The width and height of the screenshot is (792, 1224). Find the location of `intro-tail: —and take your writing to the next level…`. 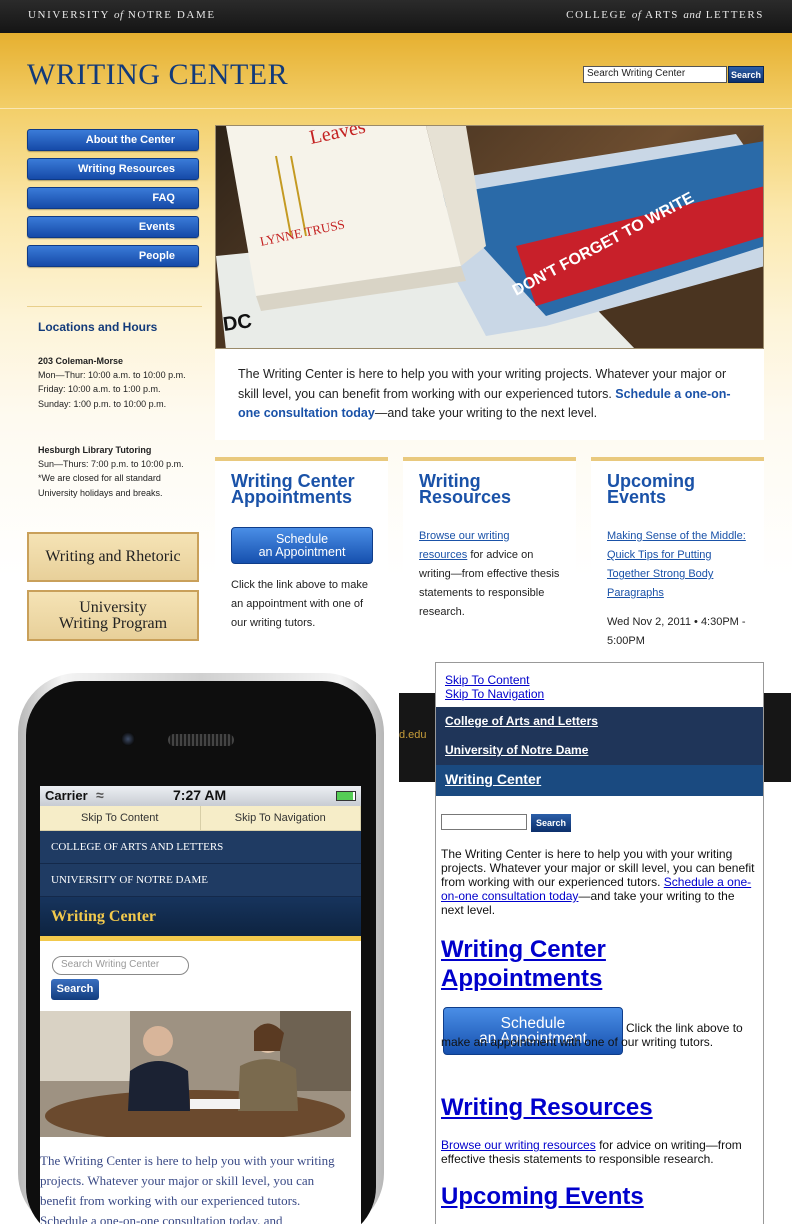

intro-tail: —and take your writing to the next level… is located at coordinates (486, 413).